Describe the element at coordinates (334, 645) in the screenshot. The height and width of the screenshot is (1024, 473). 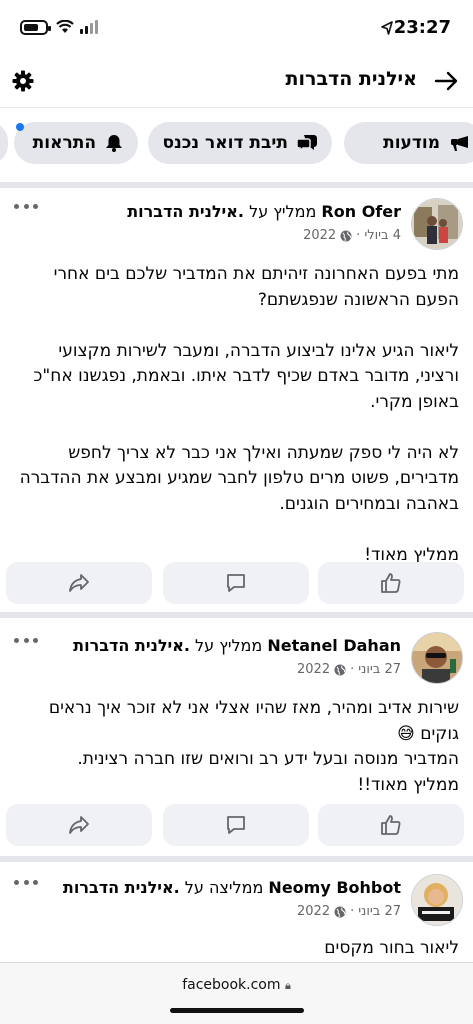
I see `review-author: Netanel Dahan` at that location.